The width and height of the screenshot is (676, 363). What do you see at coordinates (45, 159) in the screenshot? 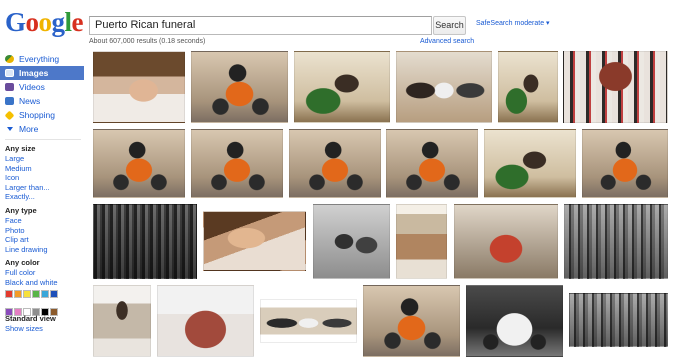
I see `size-option-large: Large` at bounding box center [45, 159].